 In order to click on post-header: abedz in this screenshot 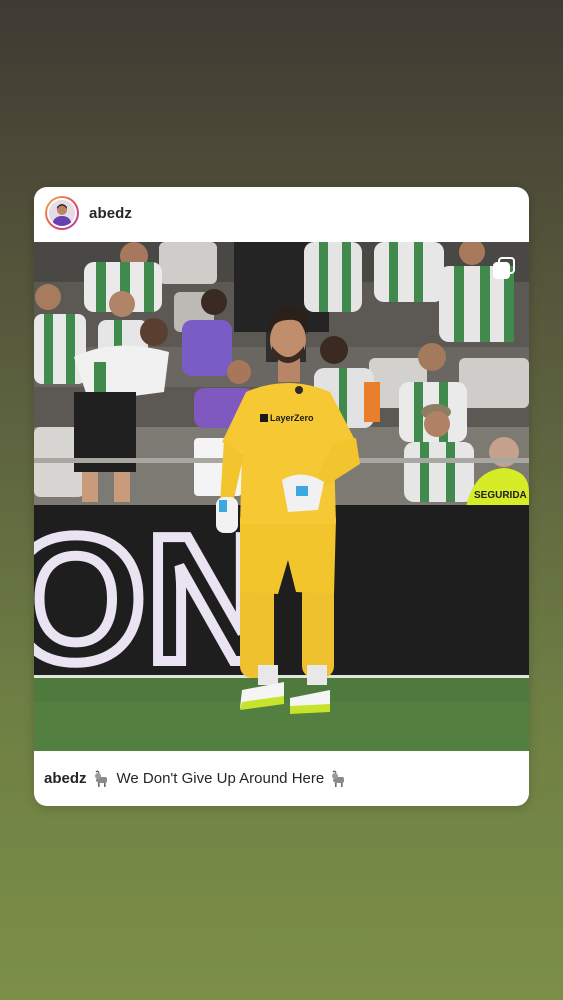, I will do `click(281, 214)`.